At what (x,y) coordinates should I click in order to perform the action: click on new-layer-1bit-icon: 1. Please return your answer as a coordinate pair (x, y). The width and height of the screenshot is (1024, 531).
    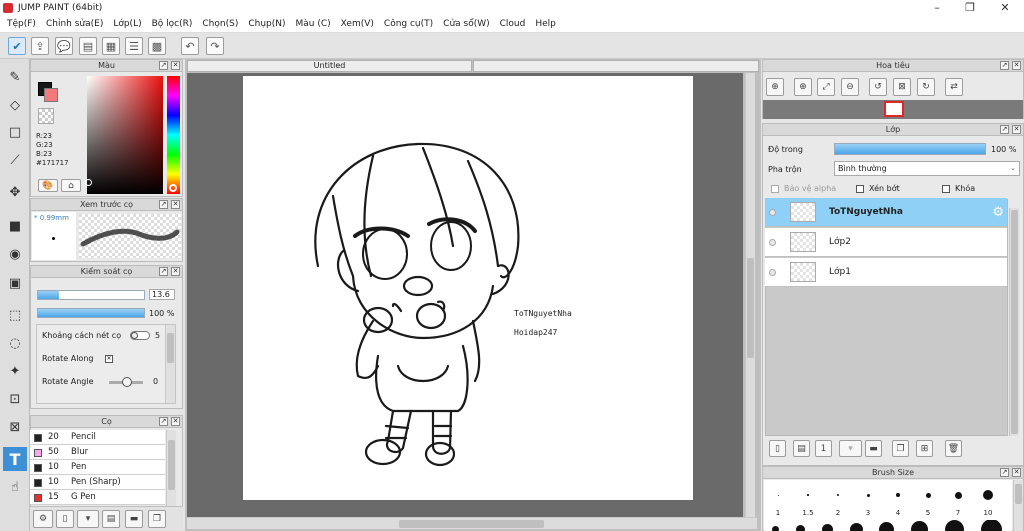
    Looking at the image, I should click on (823, 448).